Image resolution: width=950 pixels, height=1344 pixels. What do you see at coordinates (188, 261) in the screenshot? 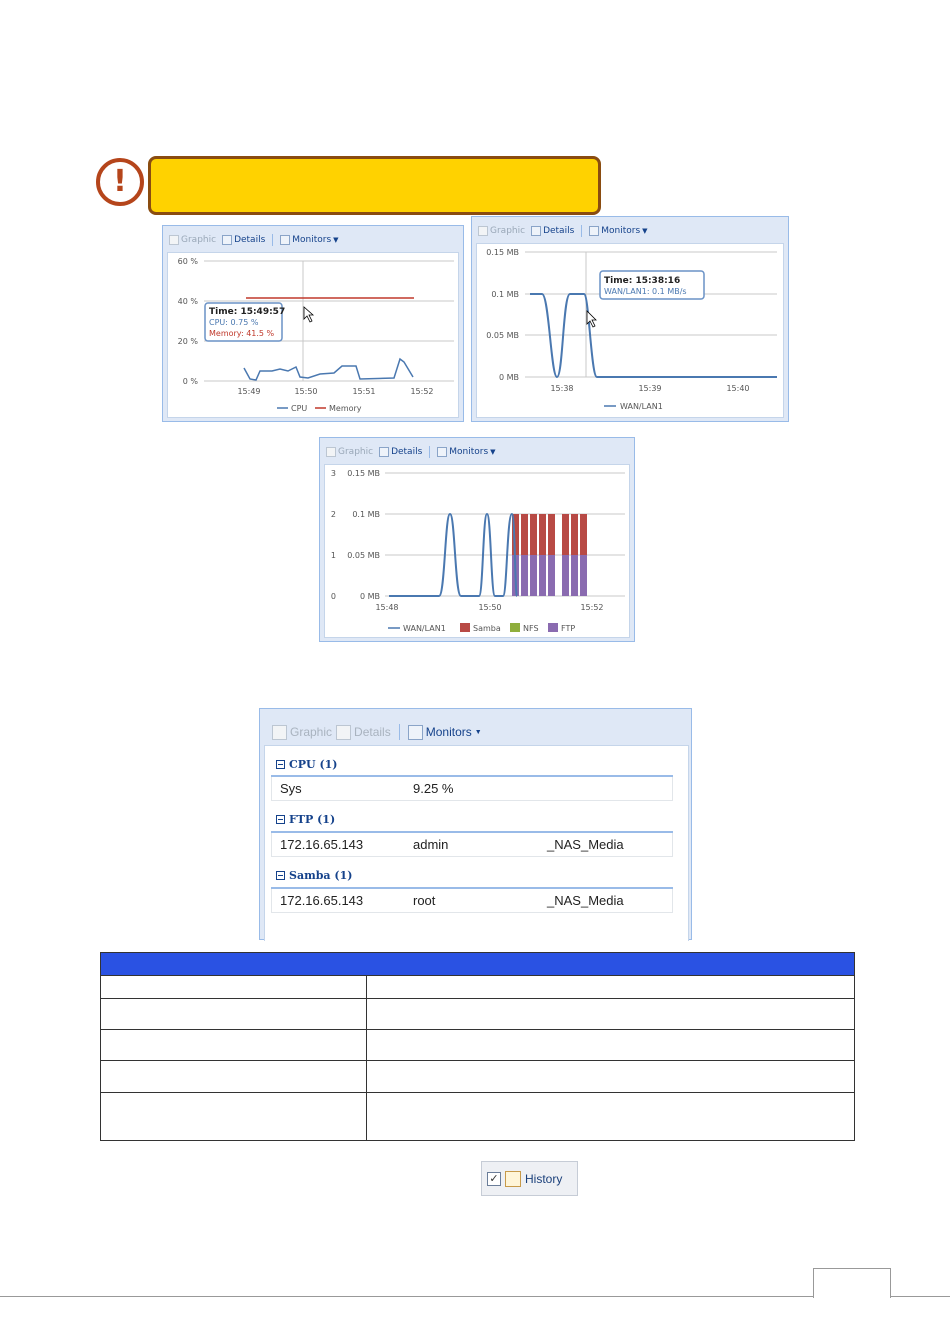
I see `y-tick-label: 60 %` at bounding box center [188, 261].